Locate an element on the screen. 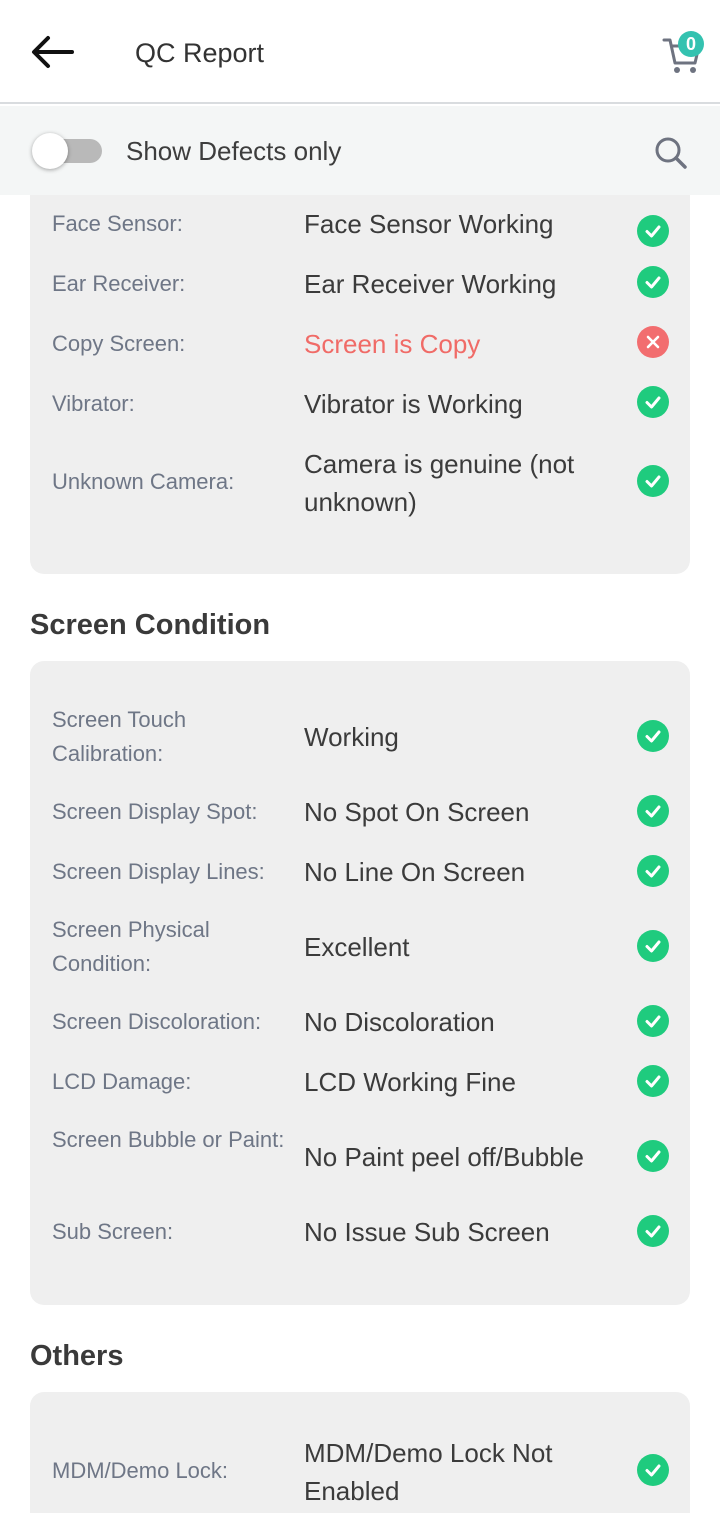 The image size is (720, 1513). check-label: Screen Discoloration: is located at coordinates (157, 1021).